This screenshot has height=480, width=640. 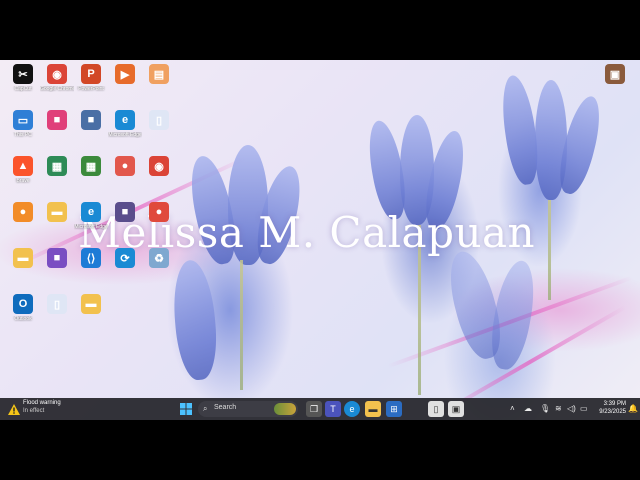 What do you see at coordinates (225, 407) in the screenshot?
I see `search-label: Search` at bounding box center [225, 407].